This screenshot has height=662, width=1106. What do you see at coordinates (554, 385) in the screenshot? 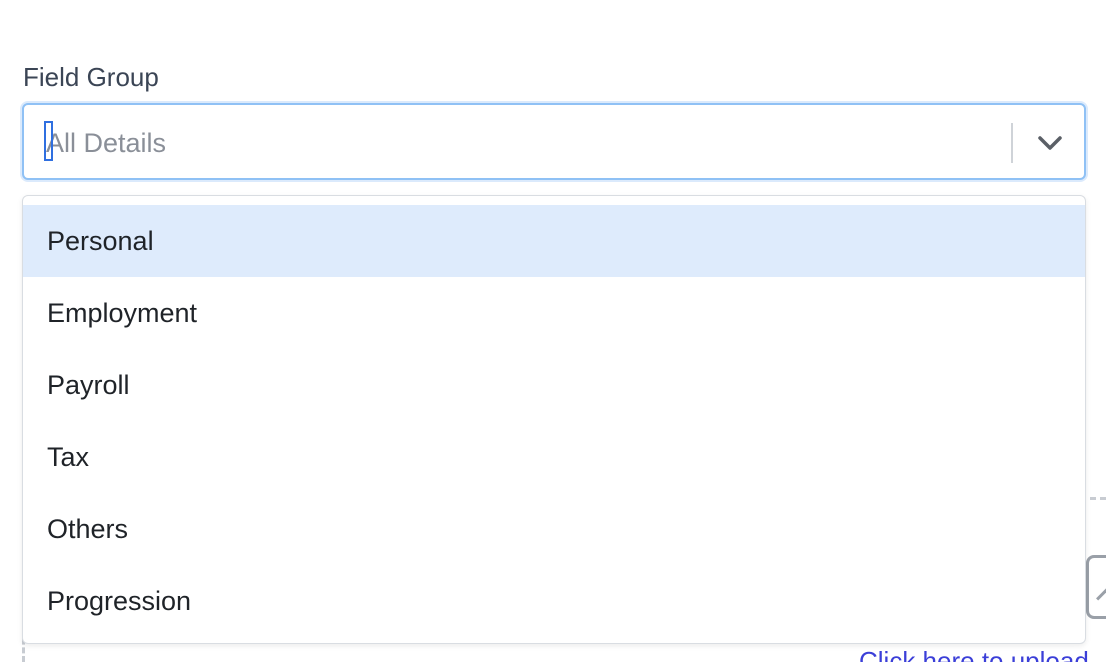
I see `option-payroll: Payroll` at bounding box center [554, 385].